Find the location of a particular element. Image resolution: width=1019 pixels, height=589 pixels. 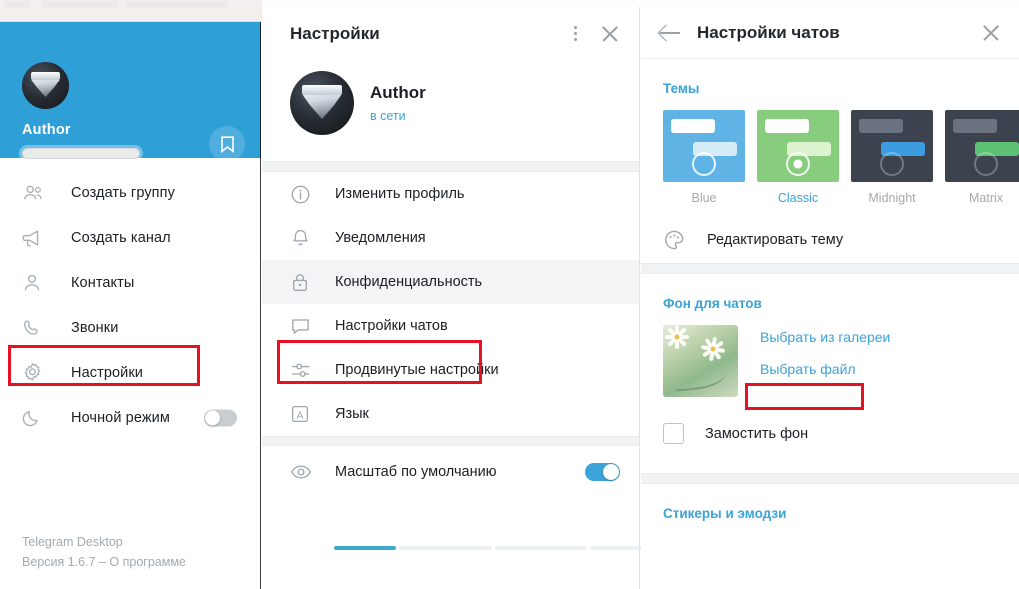

settings-item-advanced: Продвинутые настройки is located at coordinates (451, 370).